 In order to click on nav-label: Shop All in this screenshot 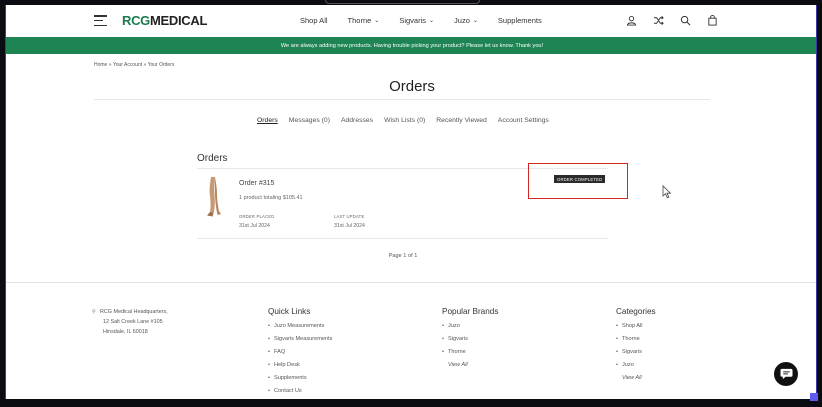, I will do `click(314, 20)`.